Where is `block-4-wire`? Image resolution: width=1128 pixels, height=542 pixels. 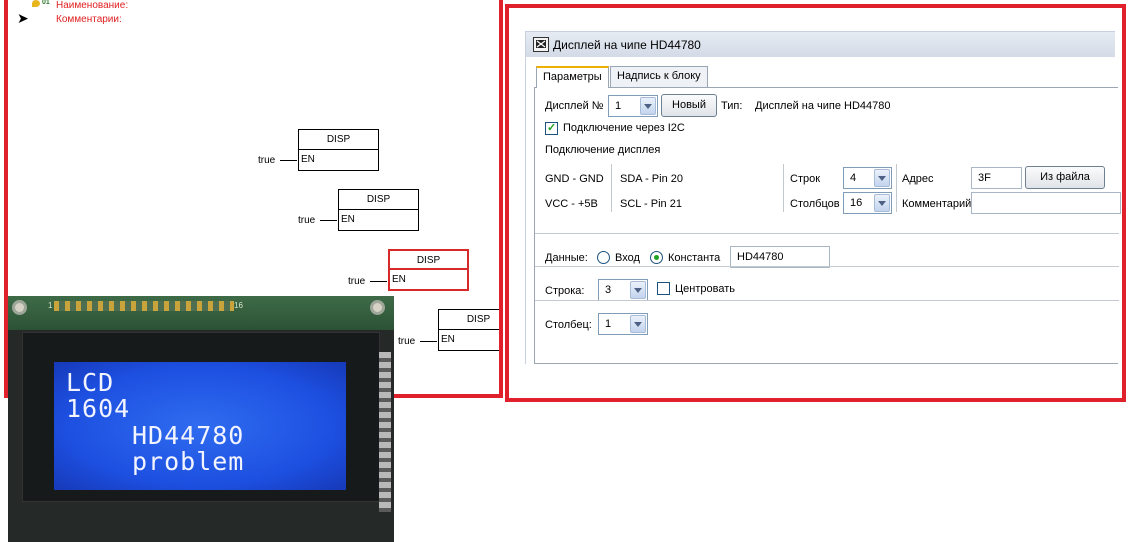 block-4-wire is located at coordinates (428, 341).